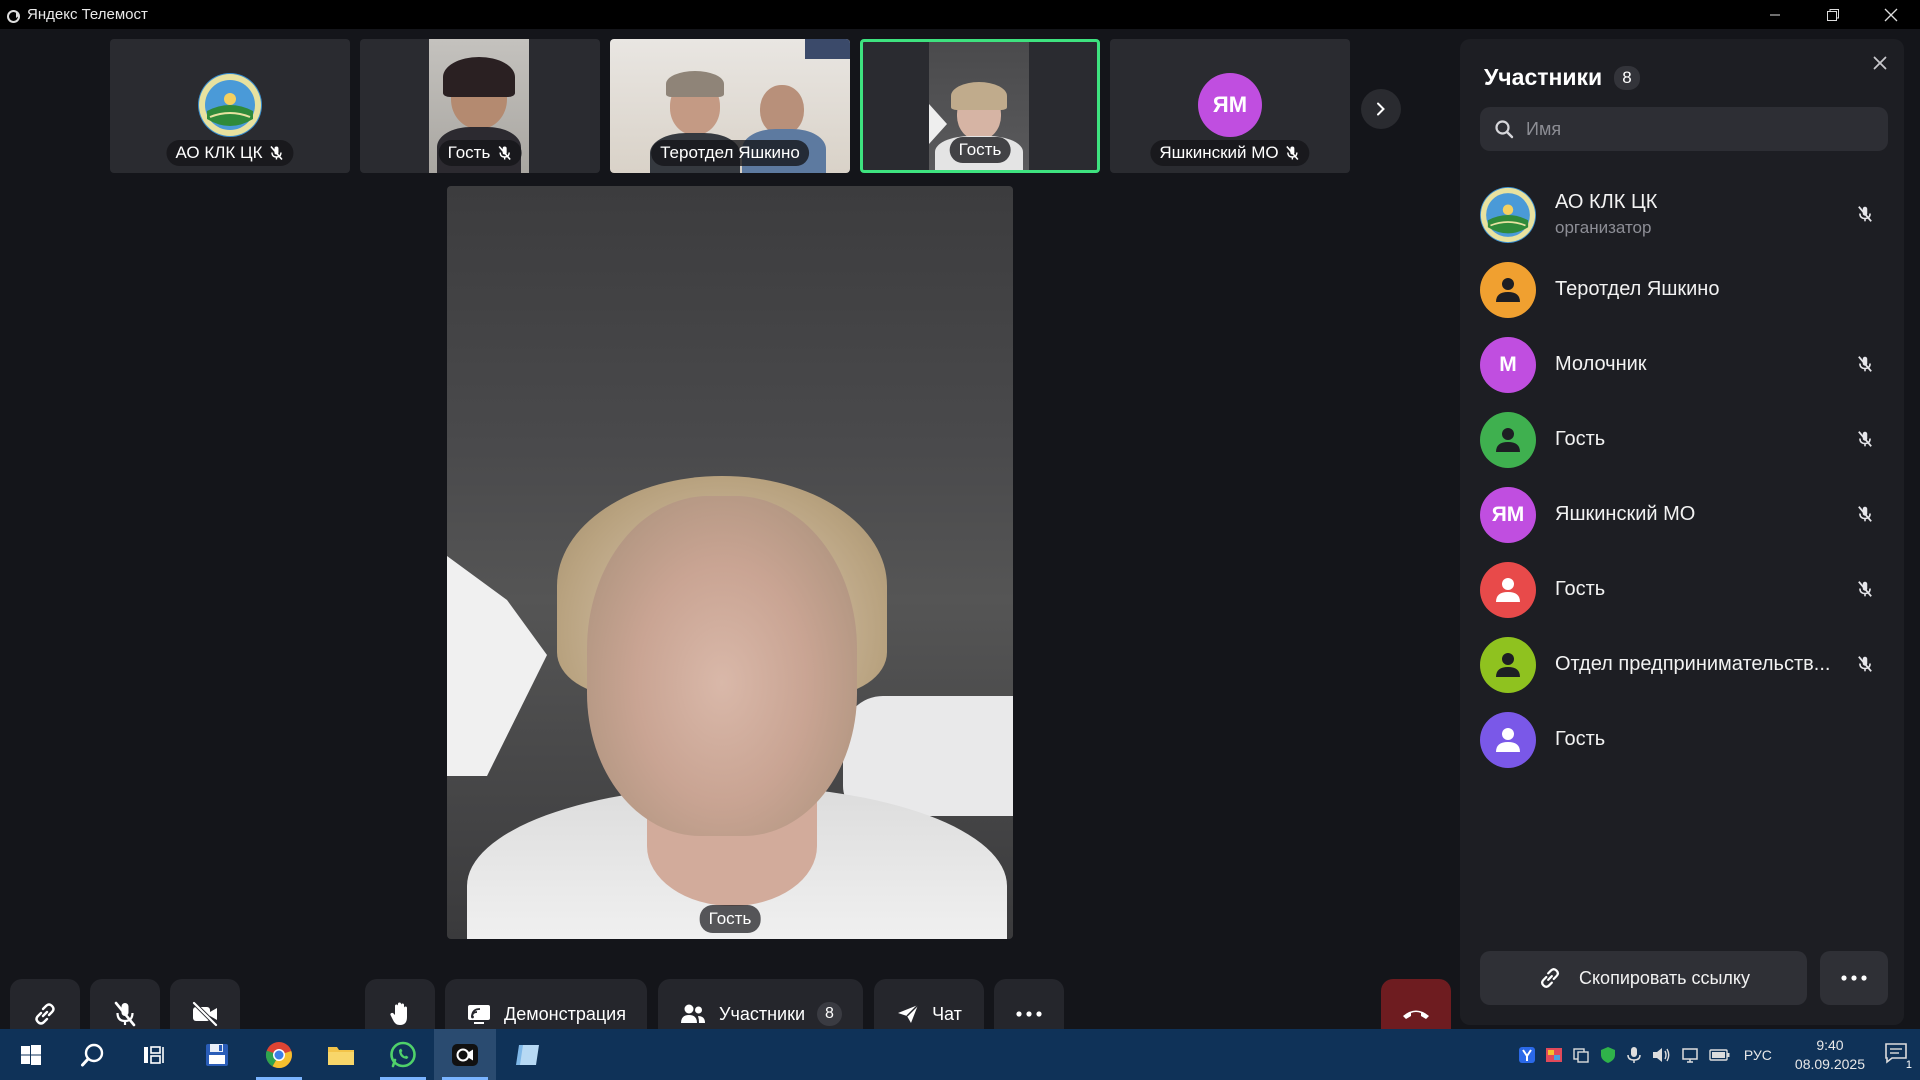 The height and width of the screenshot is (1080, 1920). I want to click on main-speaker-name-label: Гость, so click(730, 919).